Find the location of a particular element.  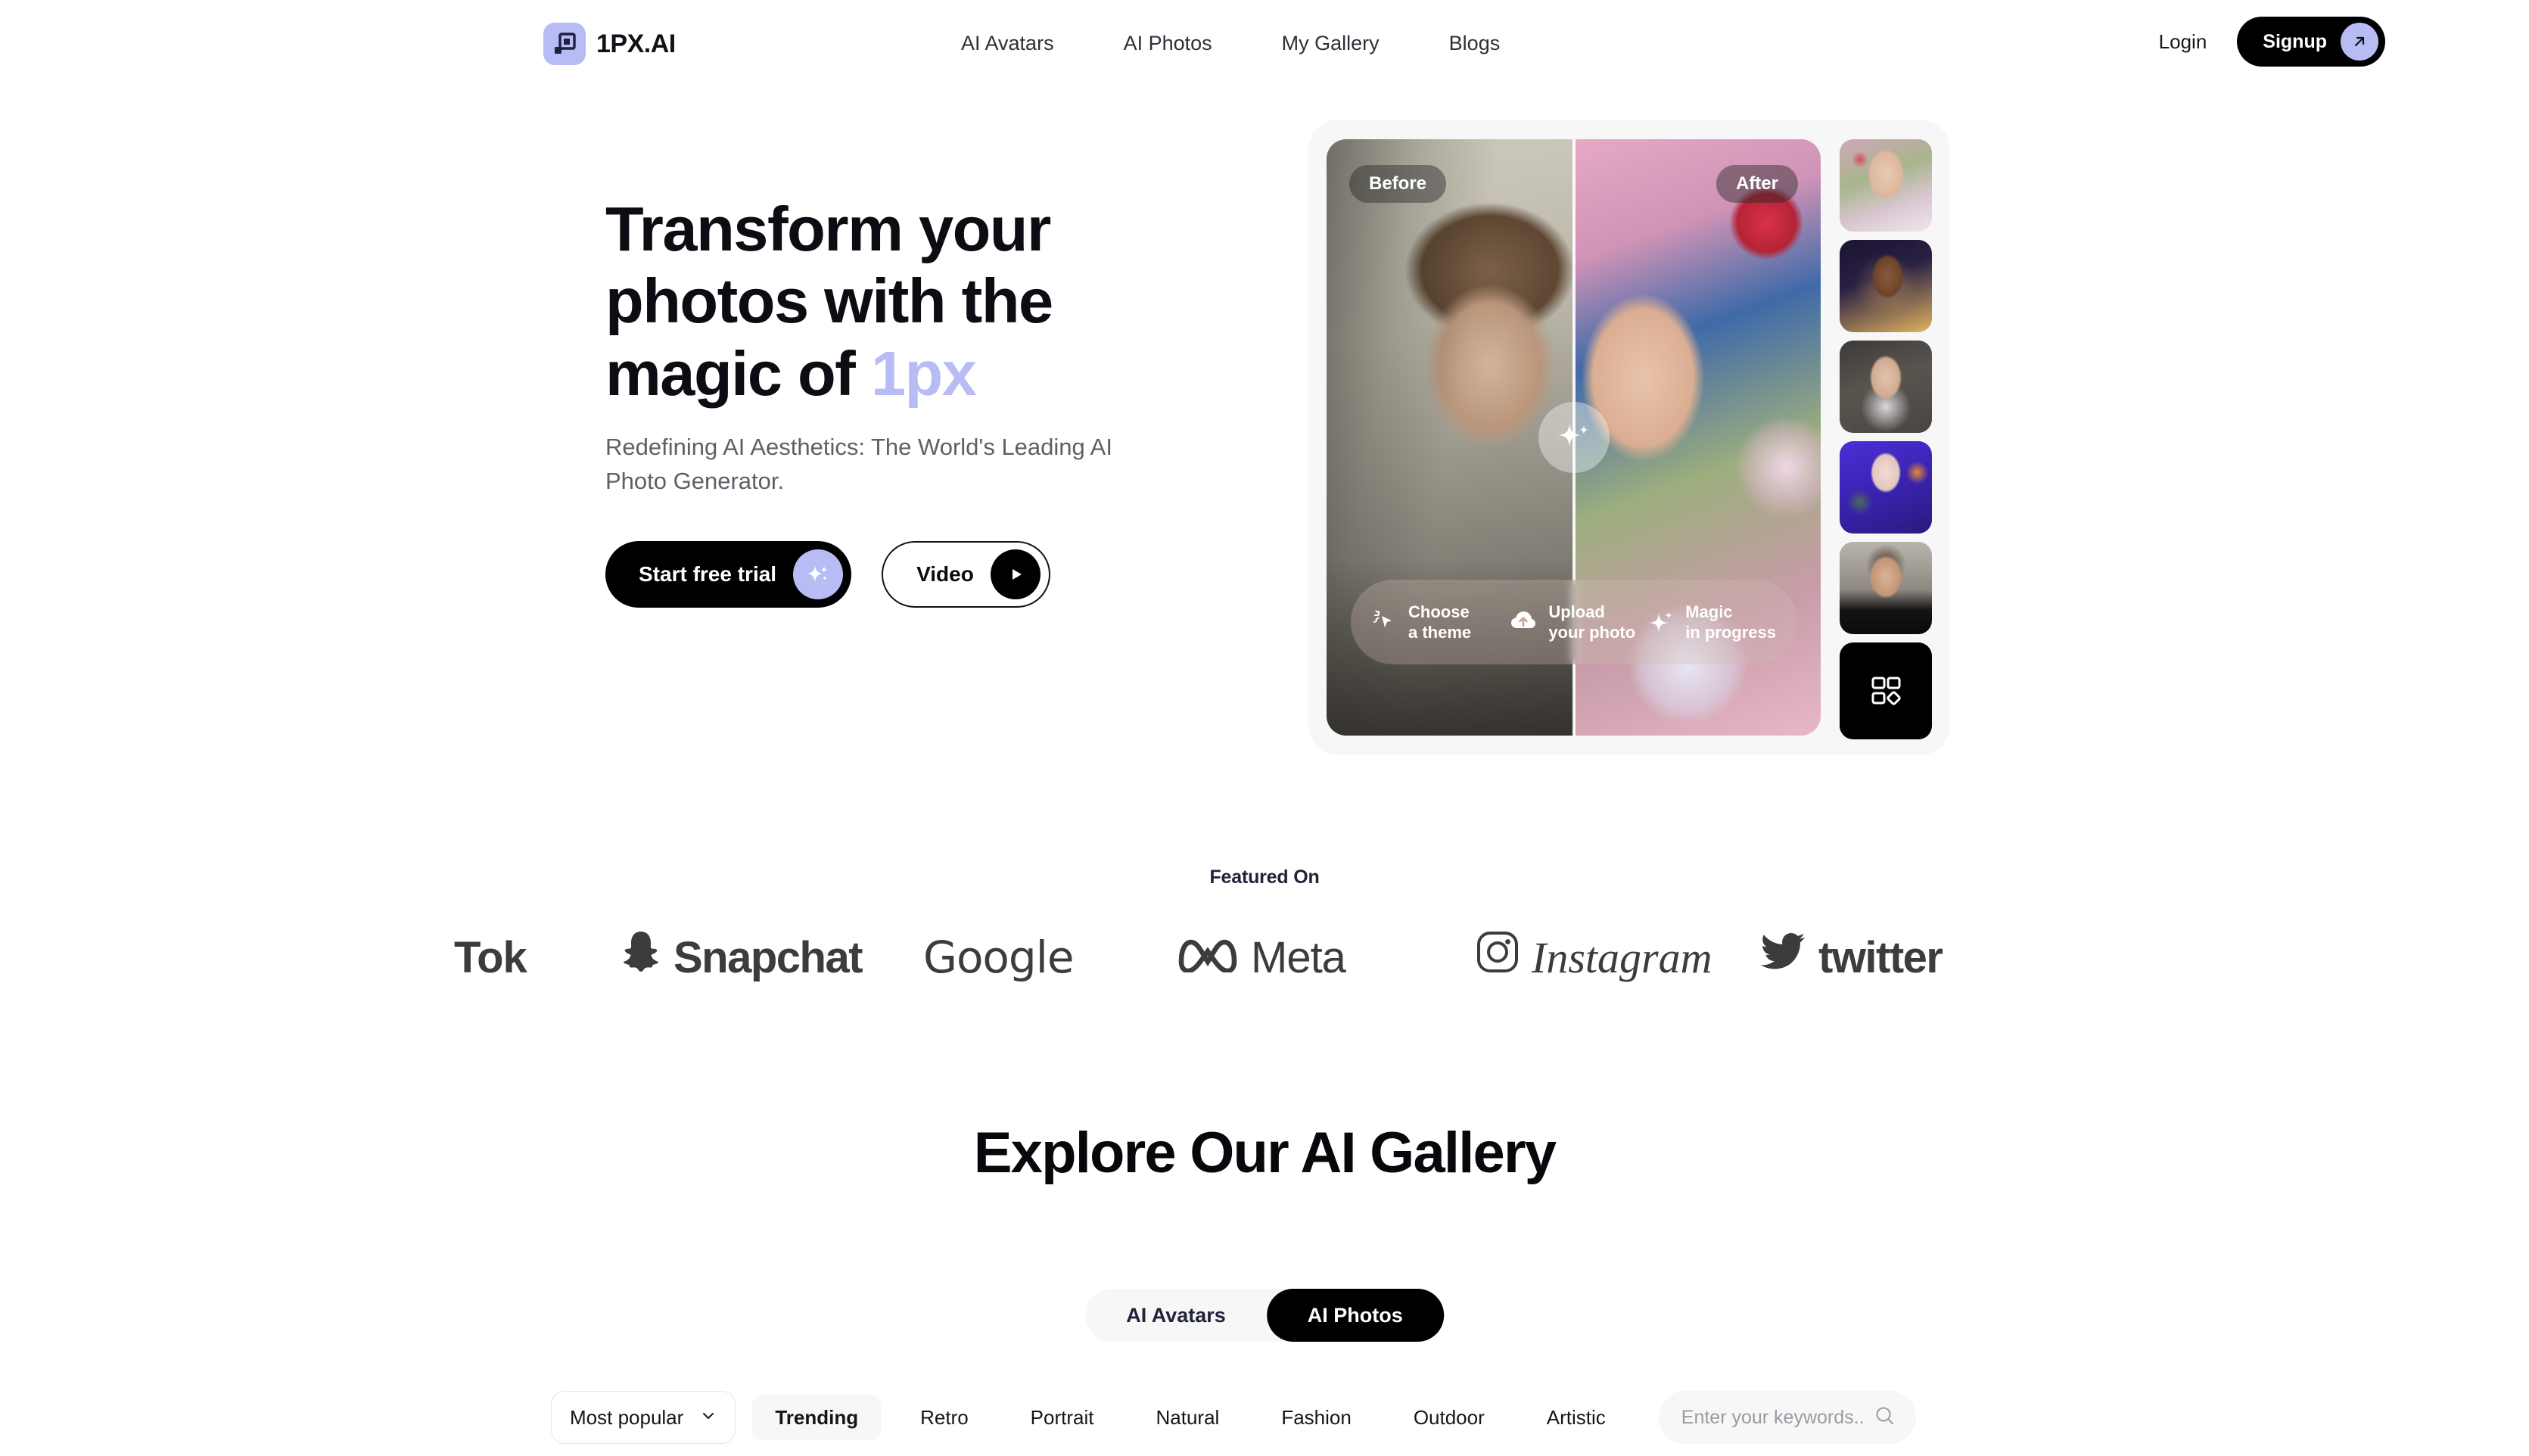

login-link: Login is located at coordinates (2183, 42).